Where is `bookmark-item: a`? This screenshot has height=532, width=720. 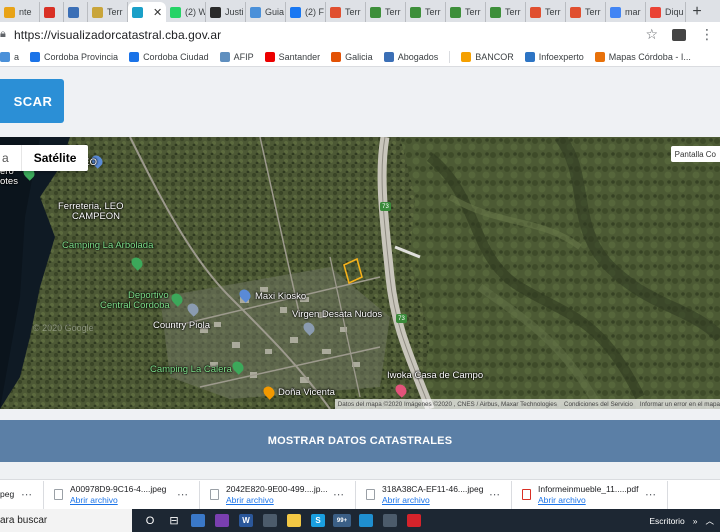 bookmark-item: a is located at coordinates (9, 56).